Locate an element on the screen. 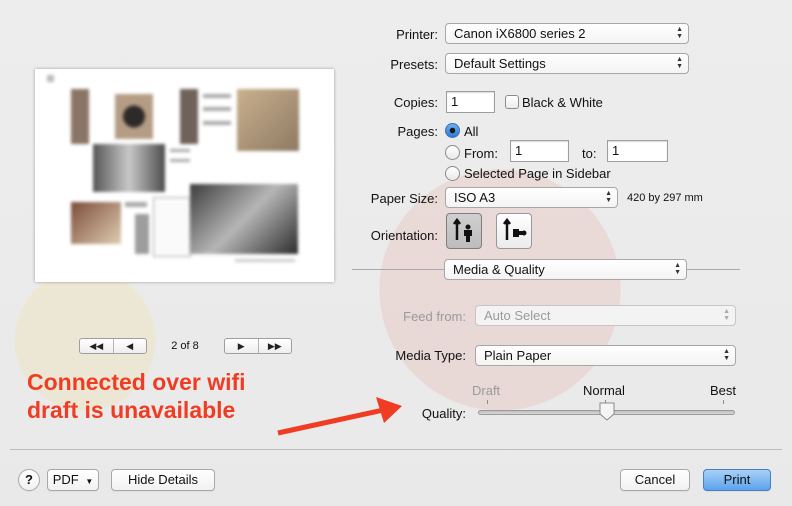  paper-size-select: ISO A3 ▲ ▼ is located at coordinates (531, 197).